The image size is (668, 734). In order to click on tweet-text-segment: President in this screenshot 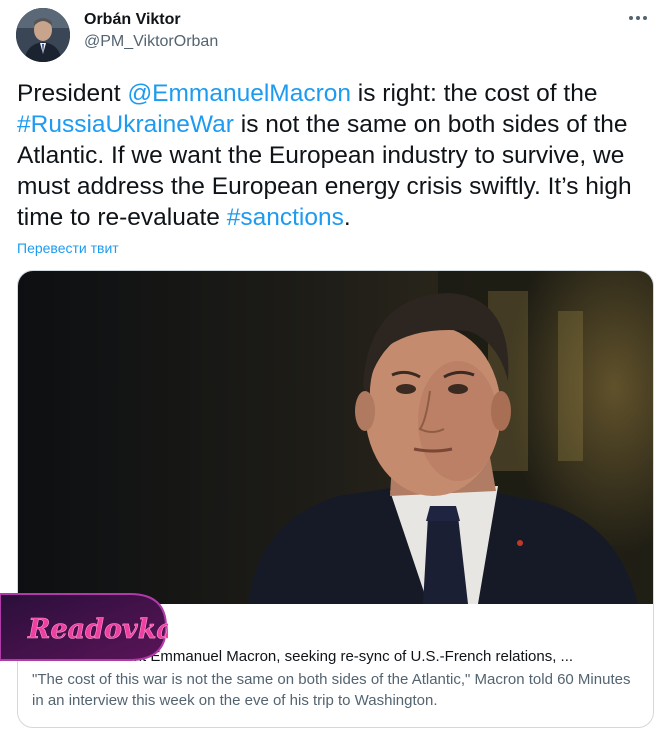, I will do `click(72, 93)`.